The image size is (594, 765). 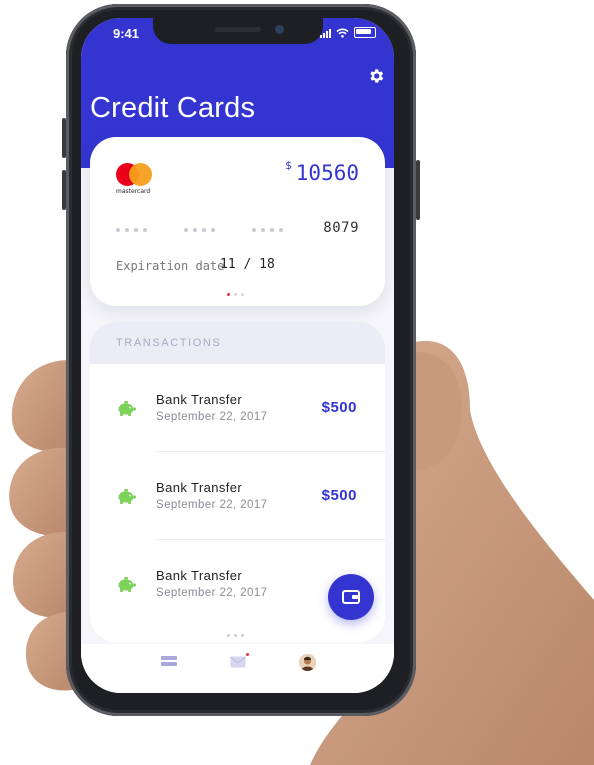 I want to click on camera, so click(x=279, y=29).